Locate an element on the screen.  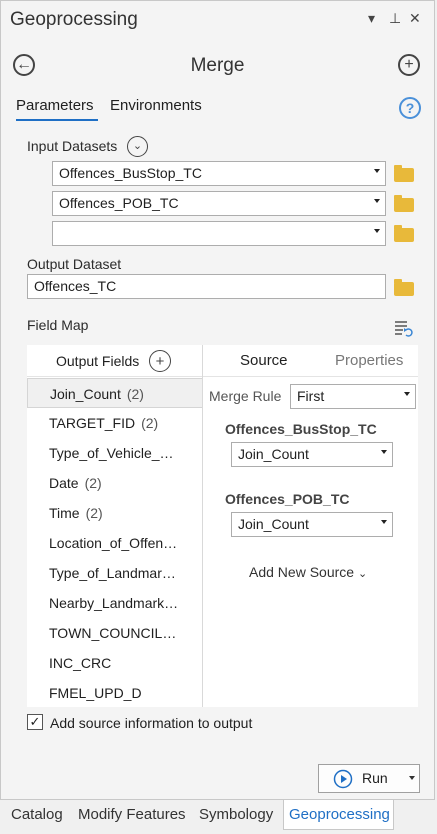
output-field-item: TARGET_FID (2) is located at coordinates (115, 423).